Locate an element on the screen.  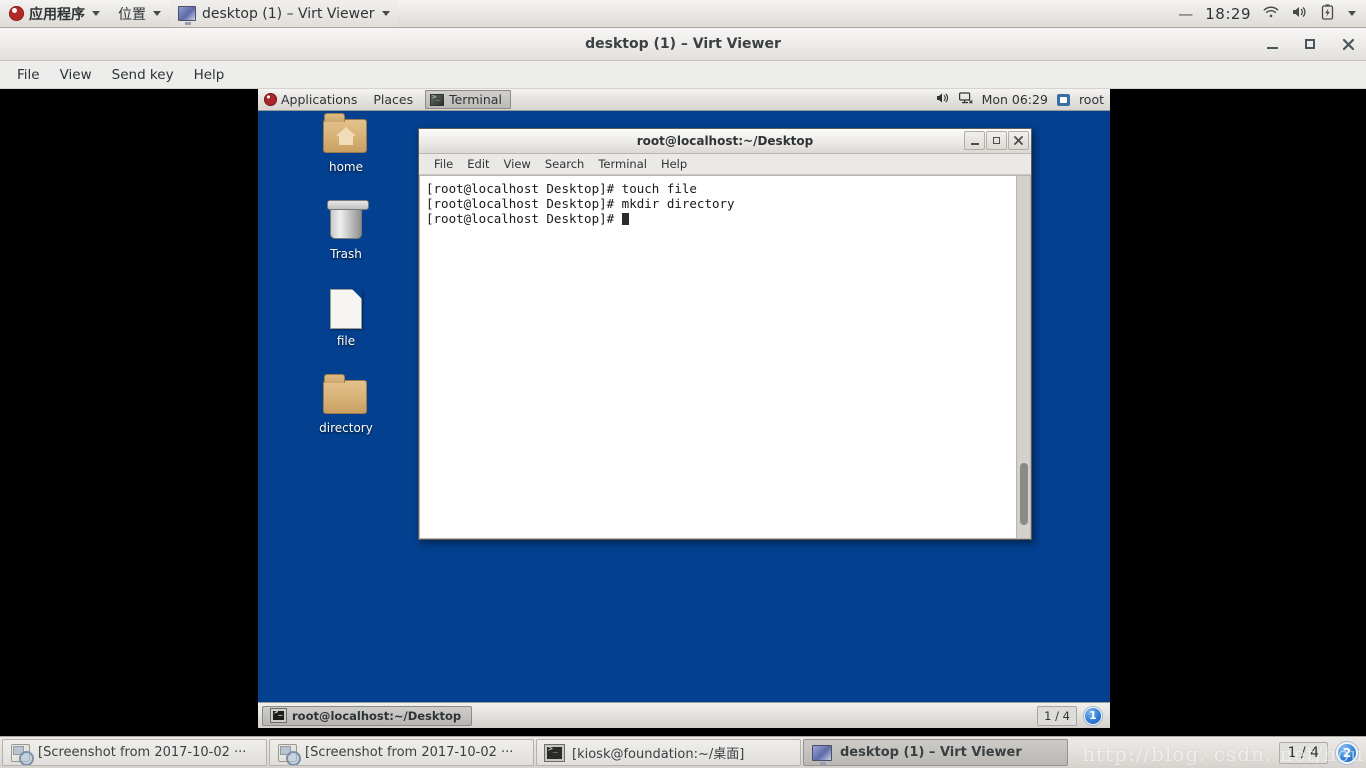
host-applications-label: 应用程序 is located at coordinates (57, 14).